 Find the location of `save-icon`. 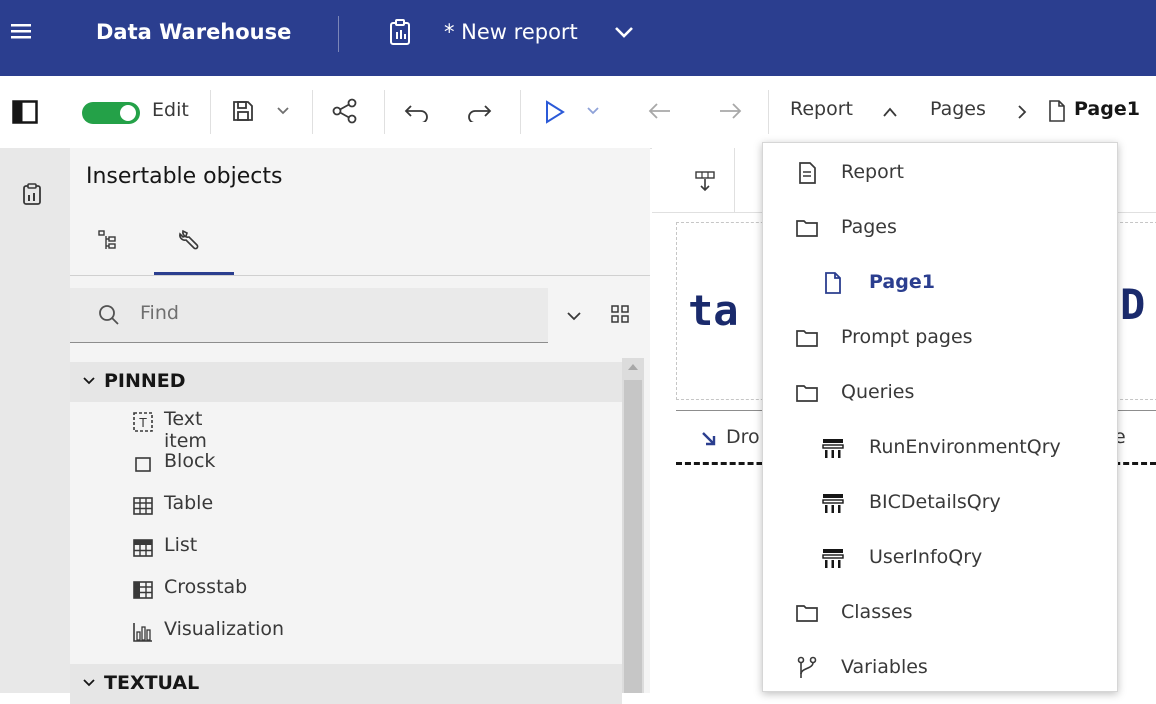

save-icon is located at coordinates (243, 111).